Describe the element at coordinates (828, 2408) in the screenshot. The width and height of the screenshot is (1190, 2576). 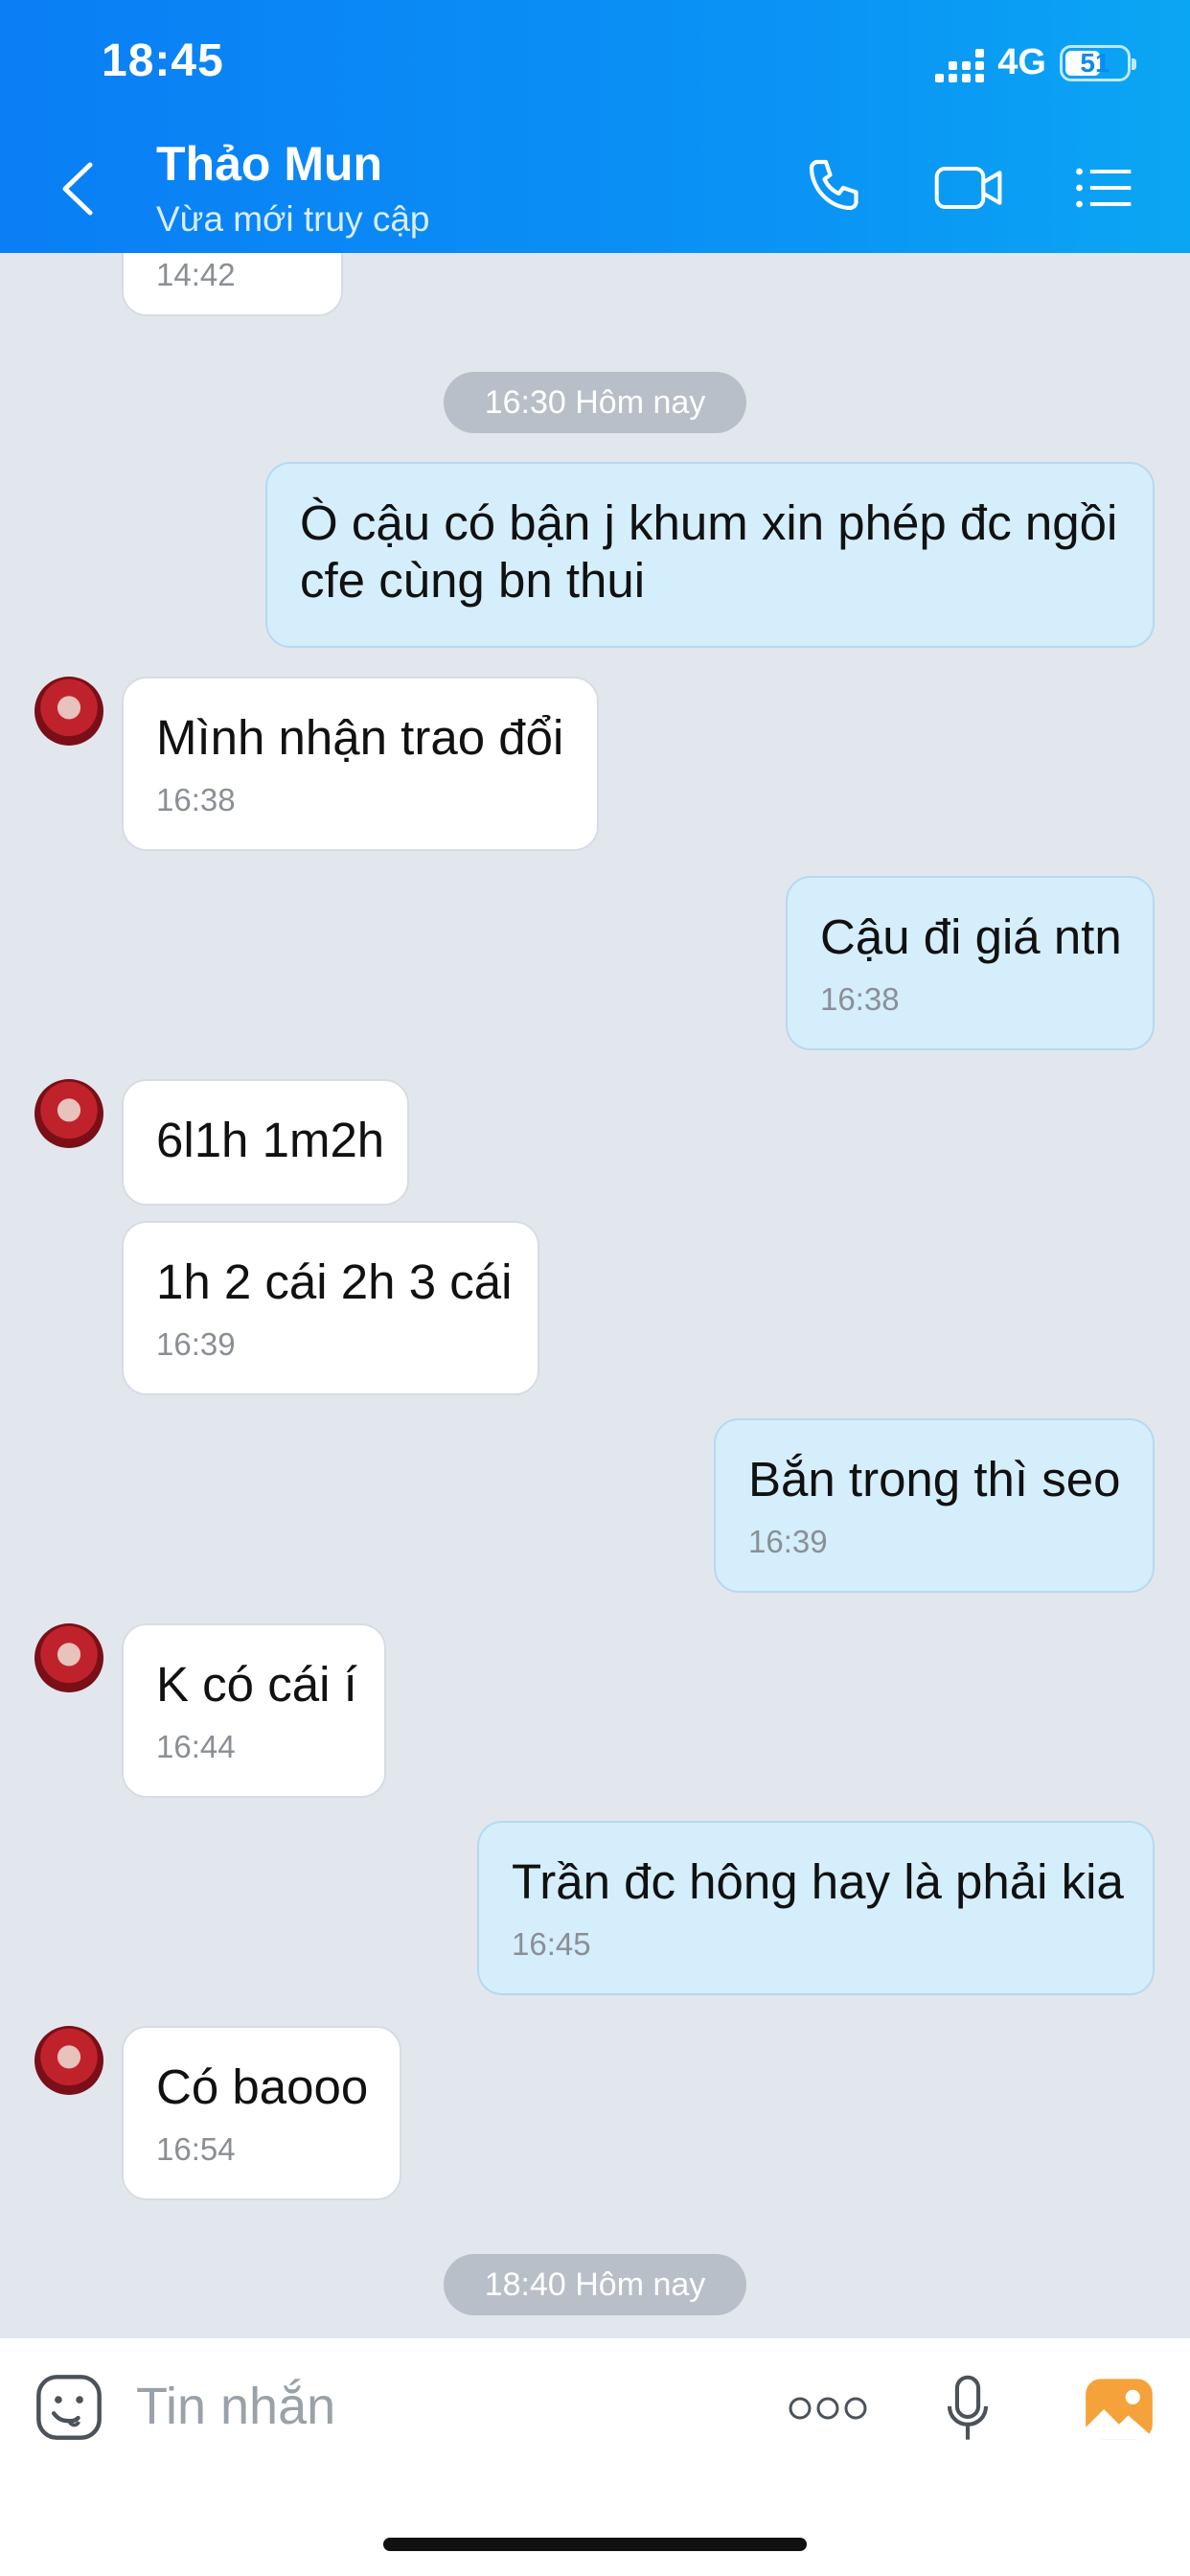
I see `more-dots-icon` at that location.